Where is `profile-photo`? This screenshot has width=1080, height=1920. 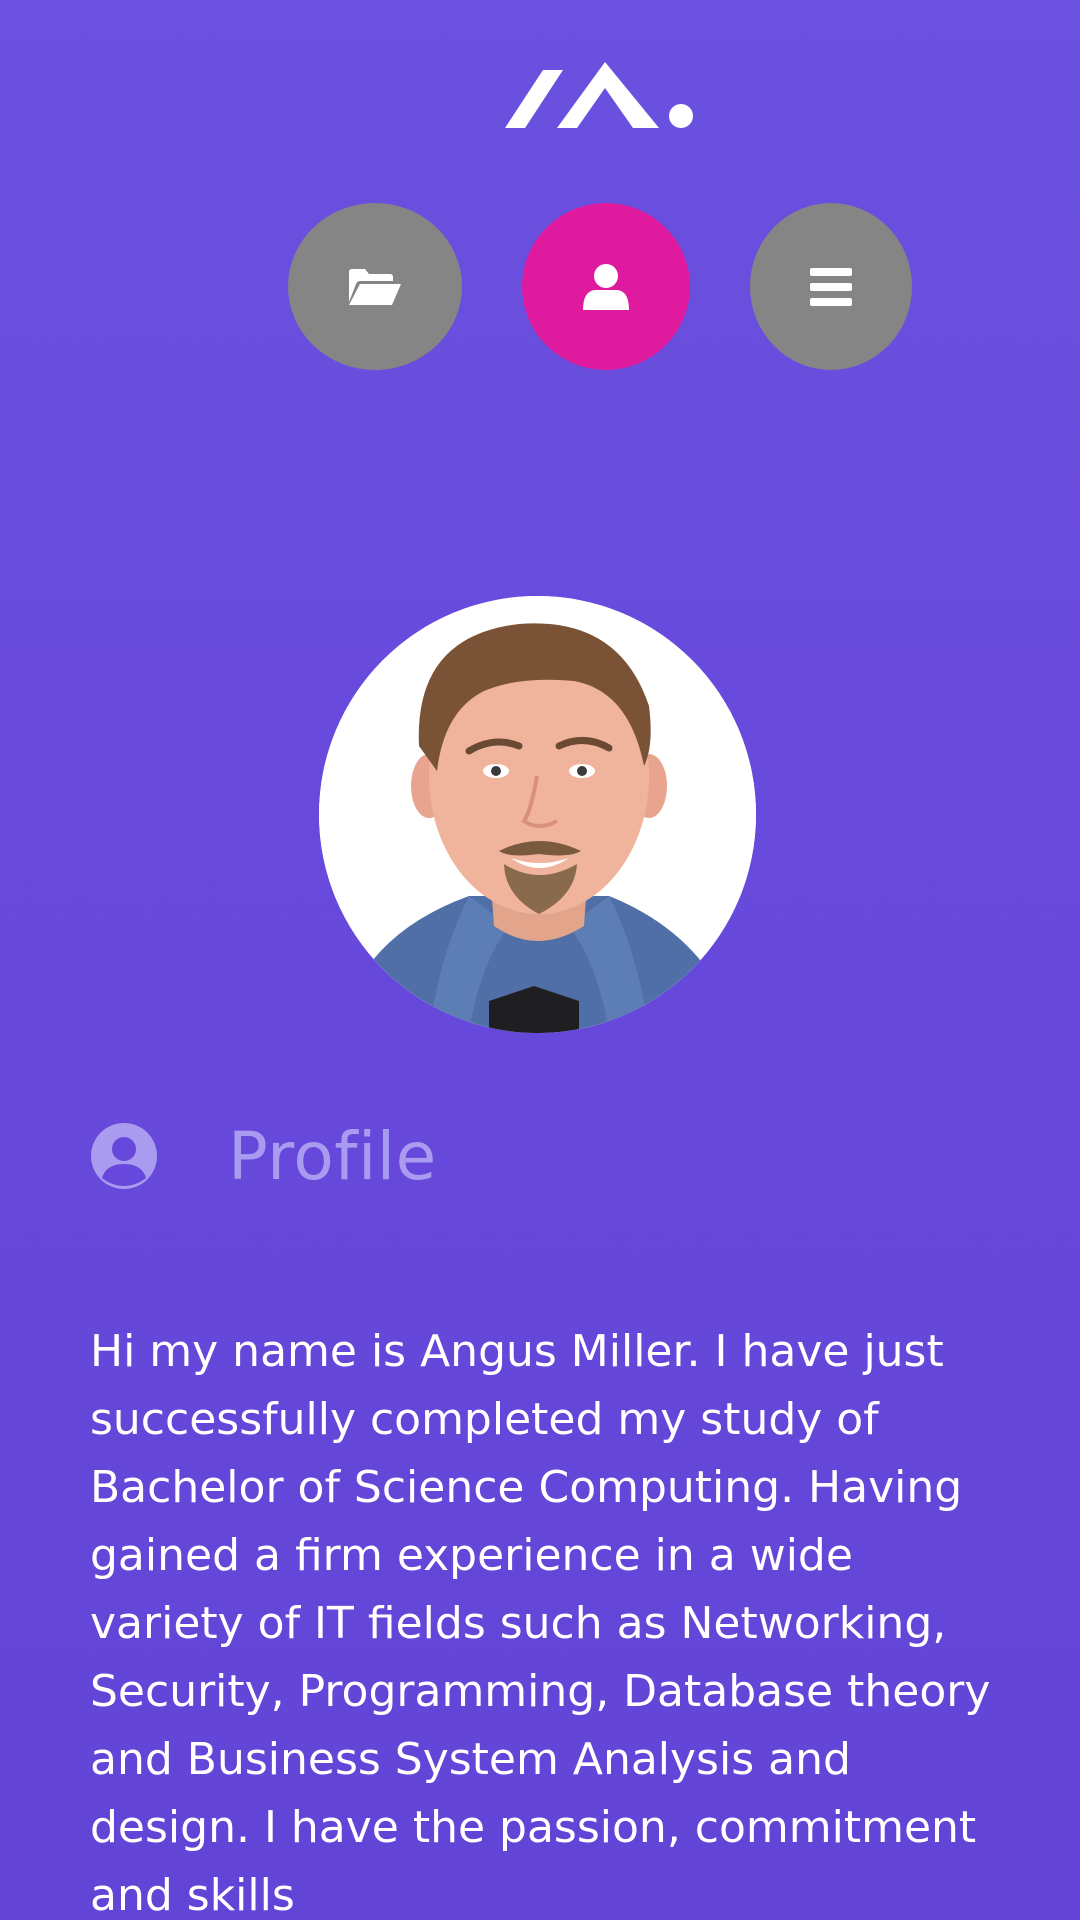
profile-photo is located at coordinates (537, 814).